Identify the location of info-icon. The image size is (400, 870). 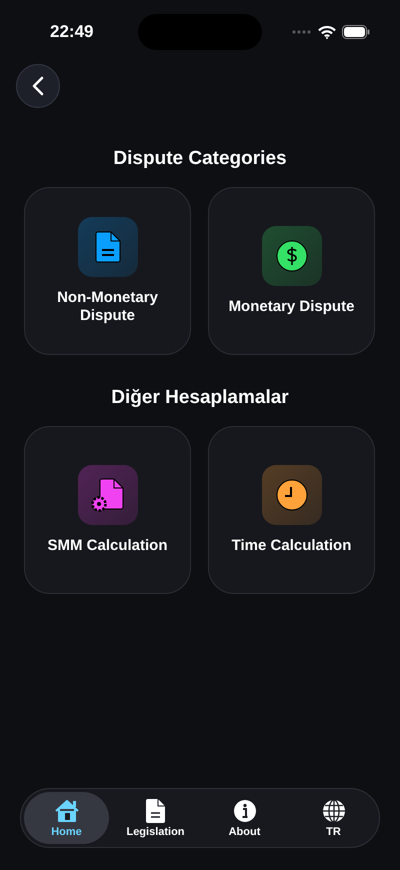
(244, 810).